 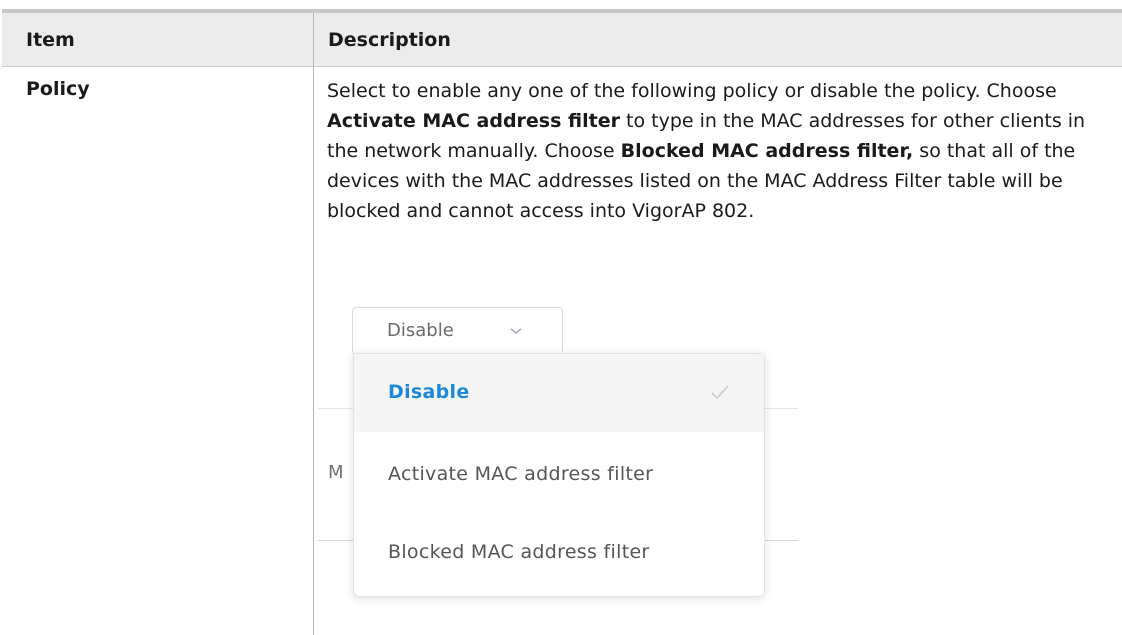 What do you see at coordinates (519, 552) in the screenshot?
I see `option-label: Blocked MAC address filter` at bounding box center [519, 552].